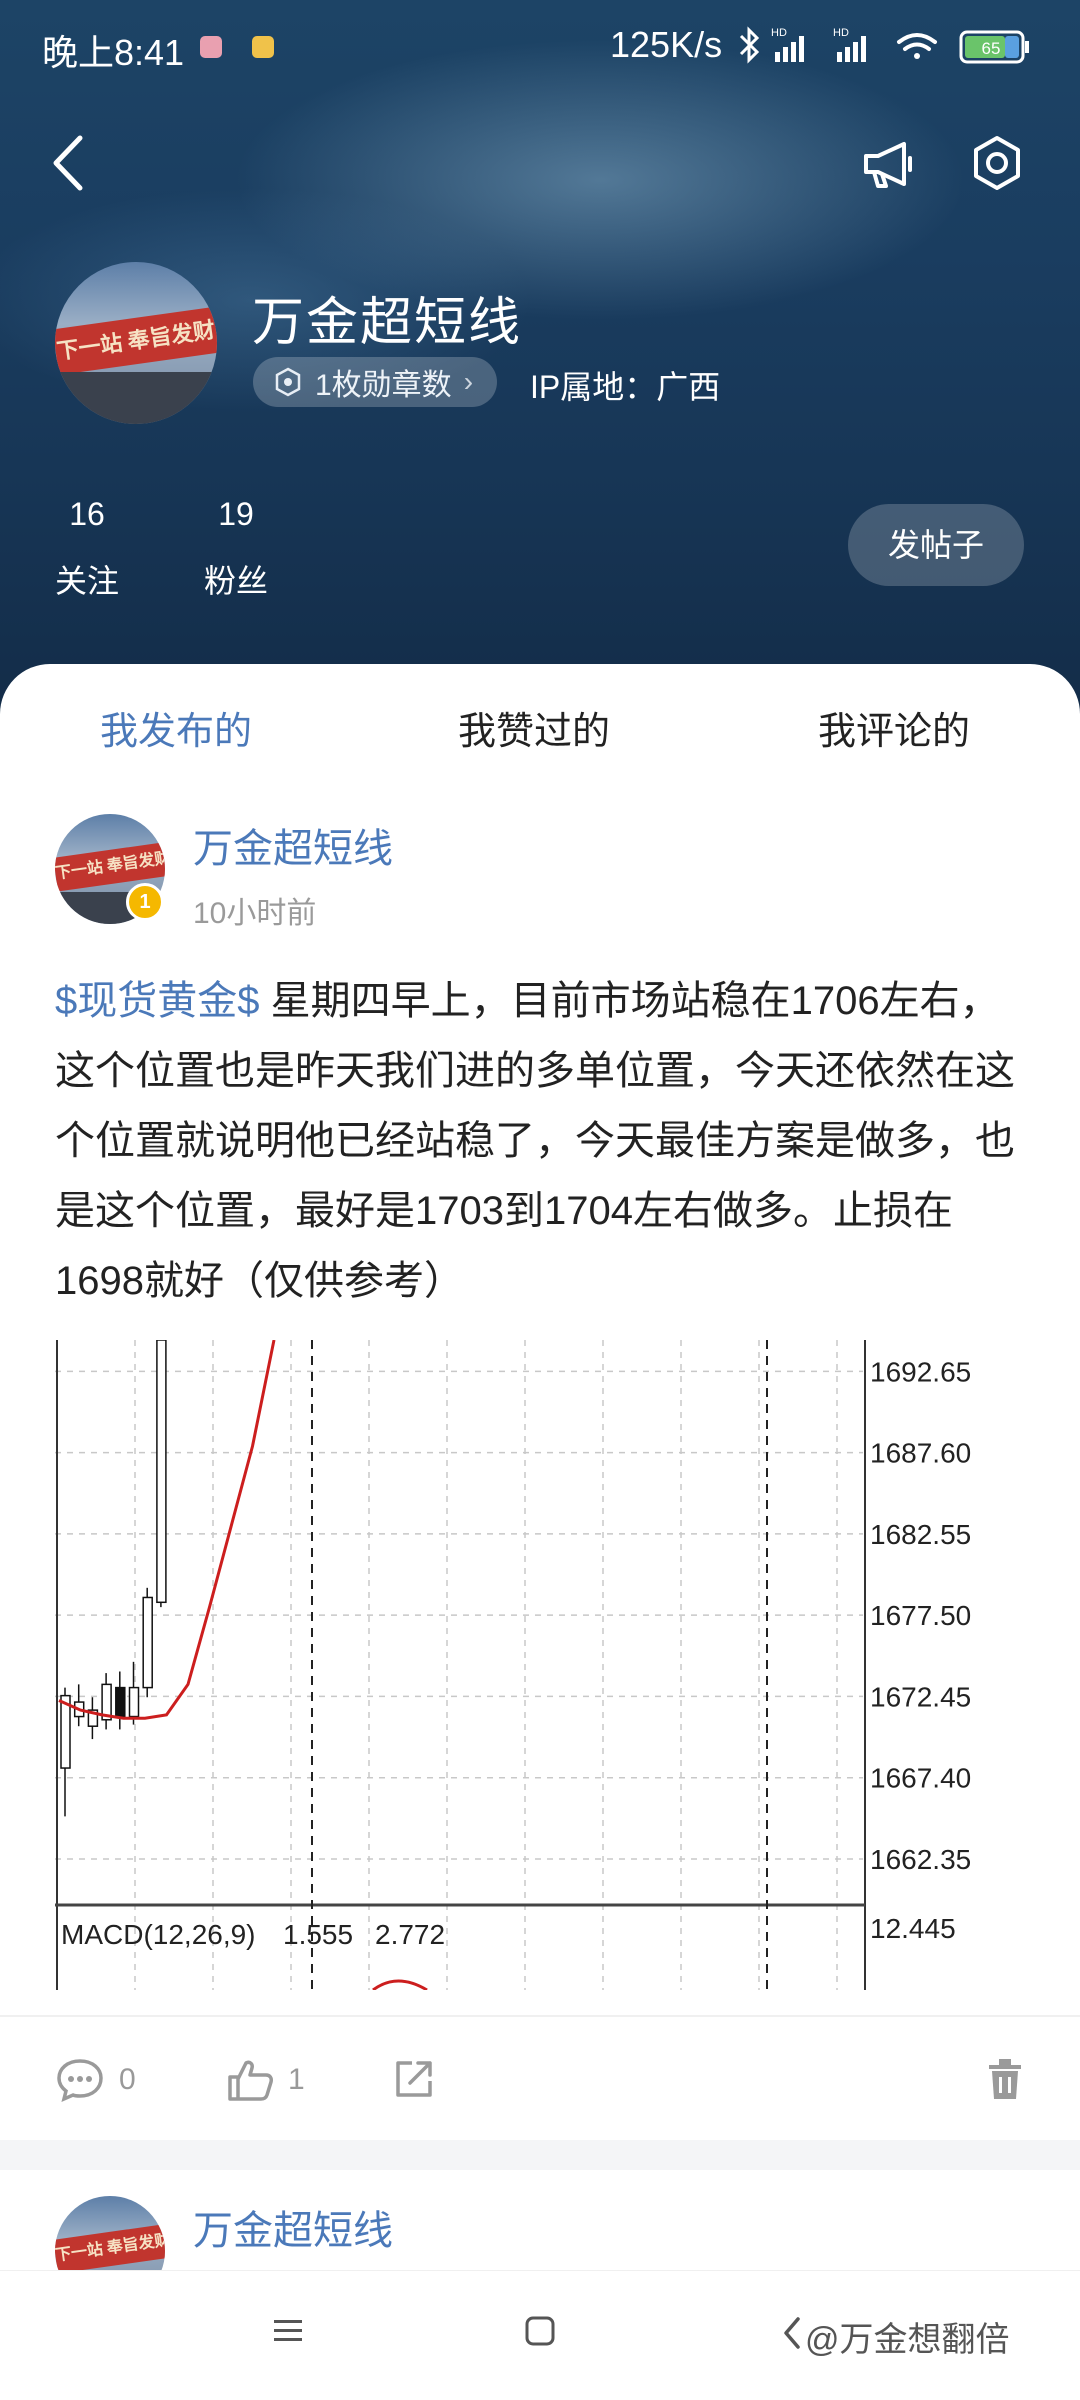  I want to click on tab-commented: 我评论的, so click(894, 727).